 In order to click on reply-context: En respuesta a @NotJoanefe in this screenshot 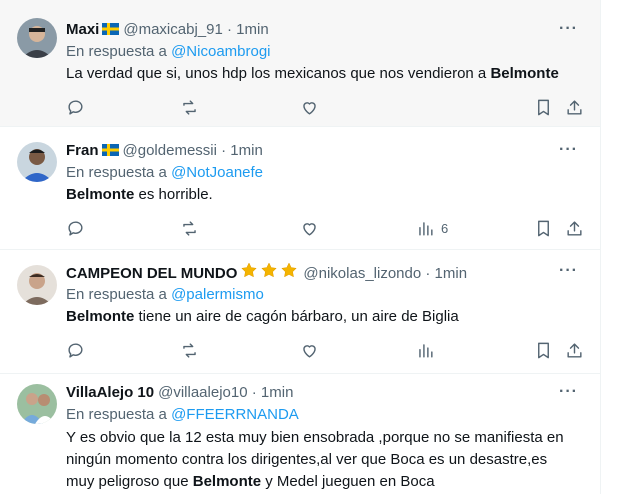, I will do `click(164, 173)`.